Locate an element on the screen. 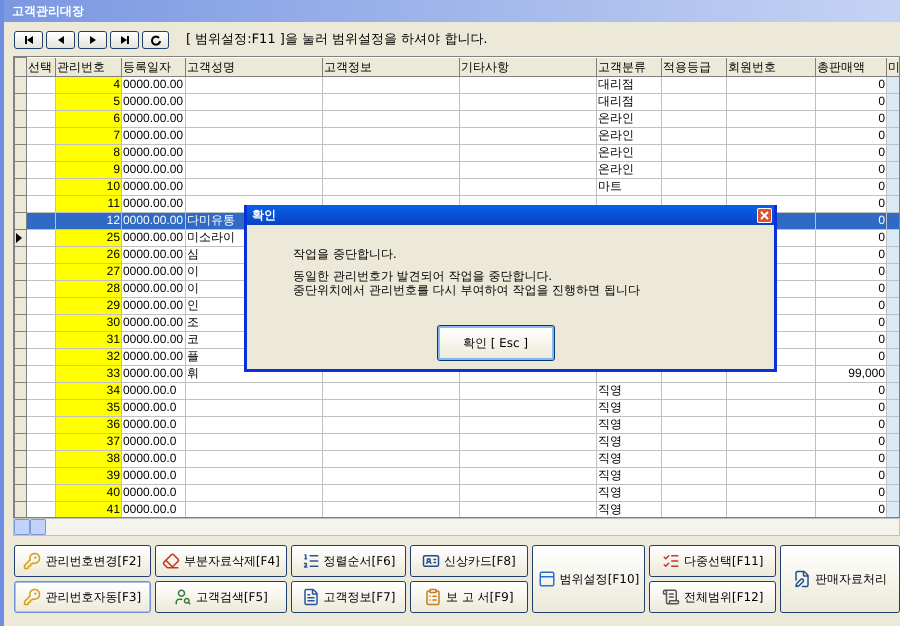  horizontal-scrollbar is located at coordinates (456, 527).